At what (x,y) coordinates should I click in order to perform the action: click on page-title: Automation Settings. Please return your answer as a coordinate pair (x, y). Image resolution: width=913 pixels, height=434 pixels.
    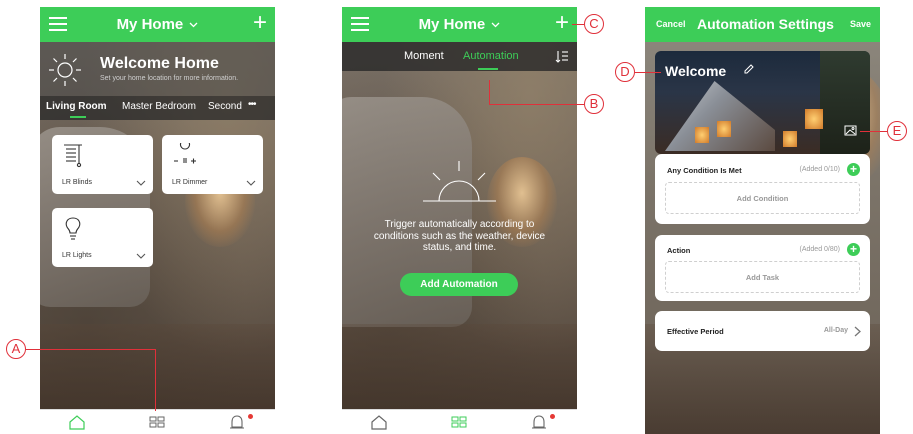
    Looking at the image, I should click on (765, 24).